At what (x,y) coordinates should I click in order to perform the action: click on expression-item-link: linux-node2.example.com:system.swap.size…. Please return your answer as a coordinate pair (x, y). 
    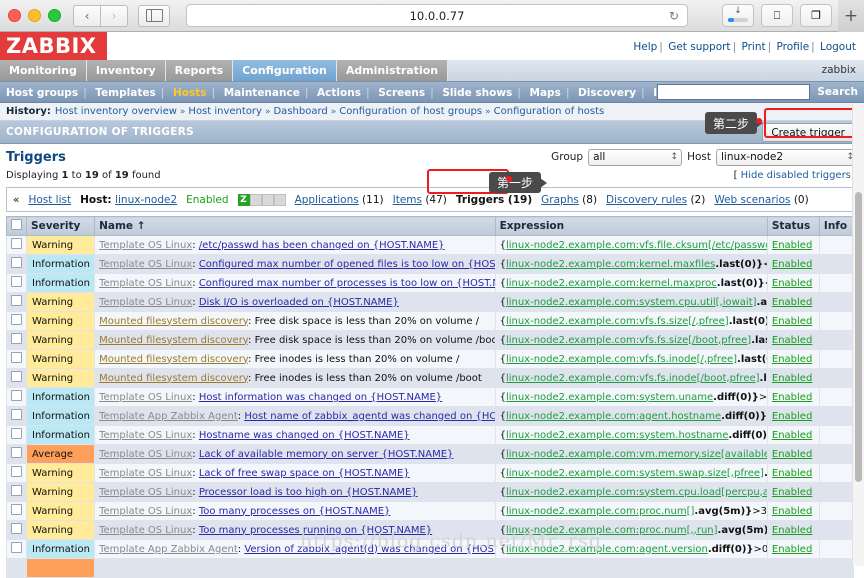
    Looking at the image, I should click on (635, 473).